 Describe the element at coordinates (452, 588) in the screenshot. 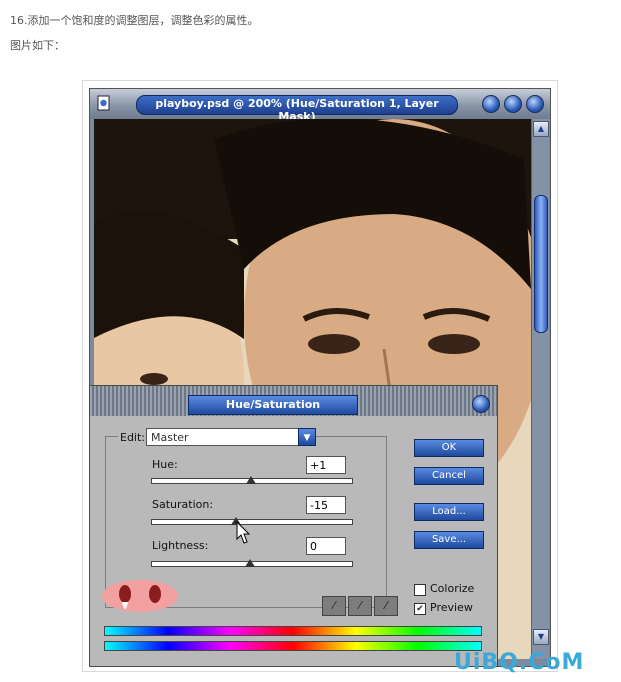

I see `colorize-label: Colorize` at that location.